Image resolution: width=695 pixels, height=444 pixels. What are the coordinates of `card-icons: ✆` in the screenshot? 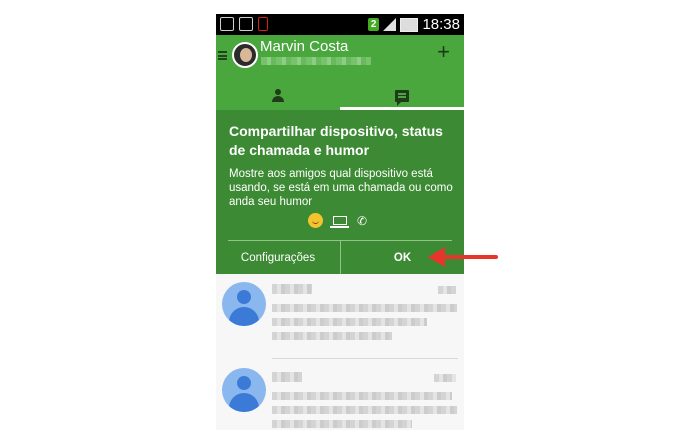 It's located at (337, 220).